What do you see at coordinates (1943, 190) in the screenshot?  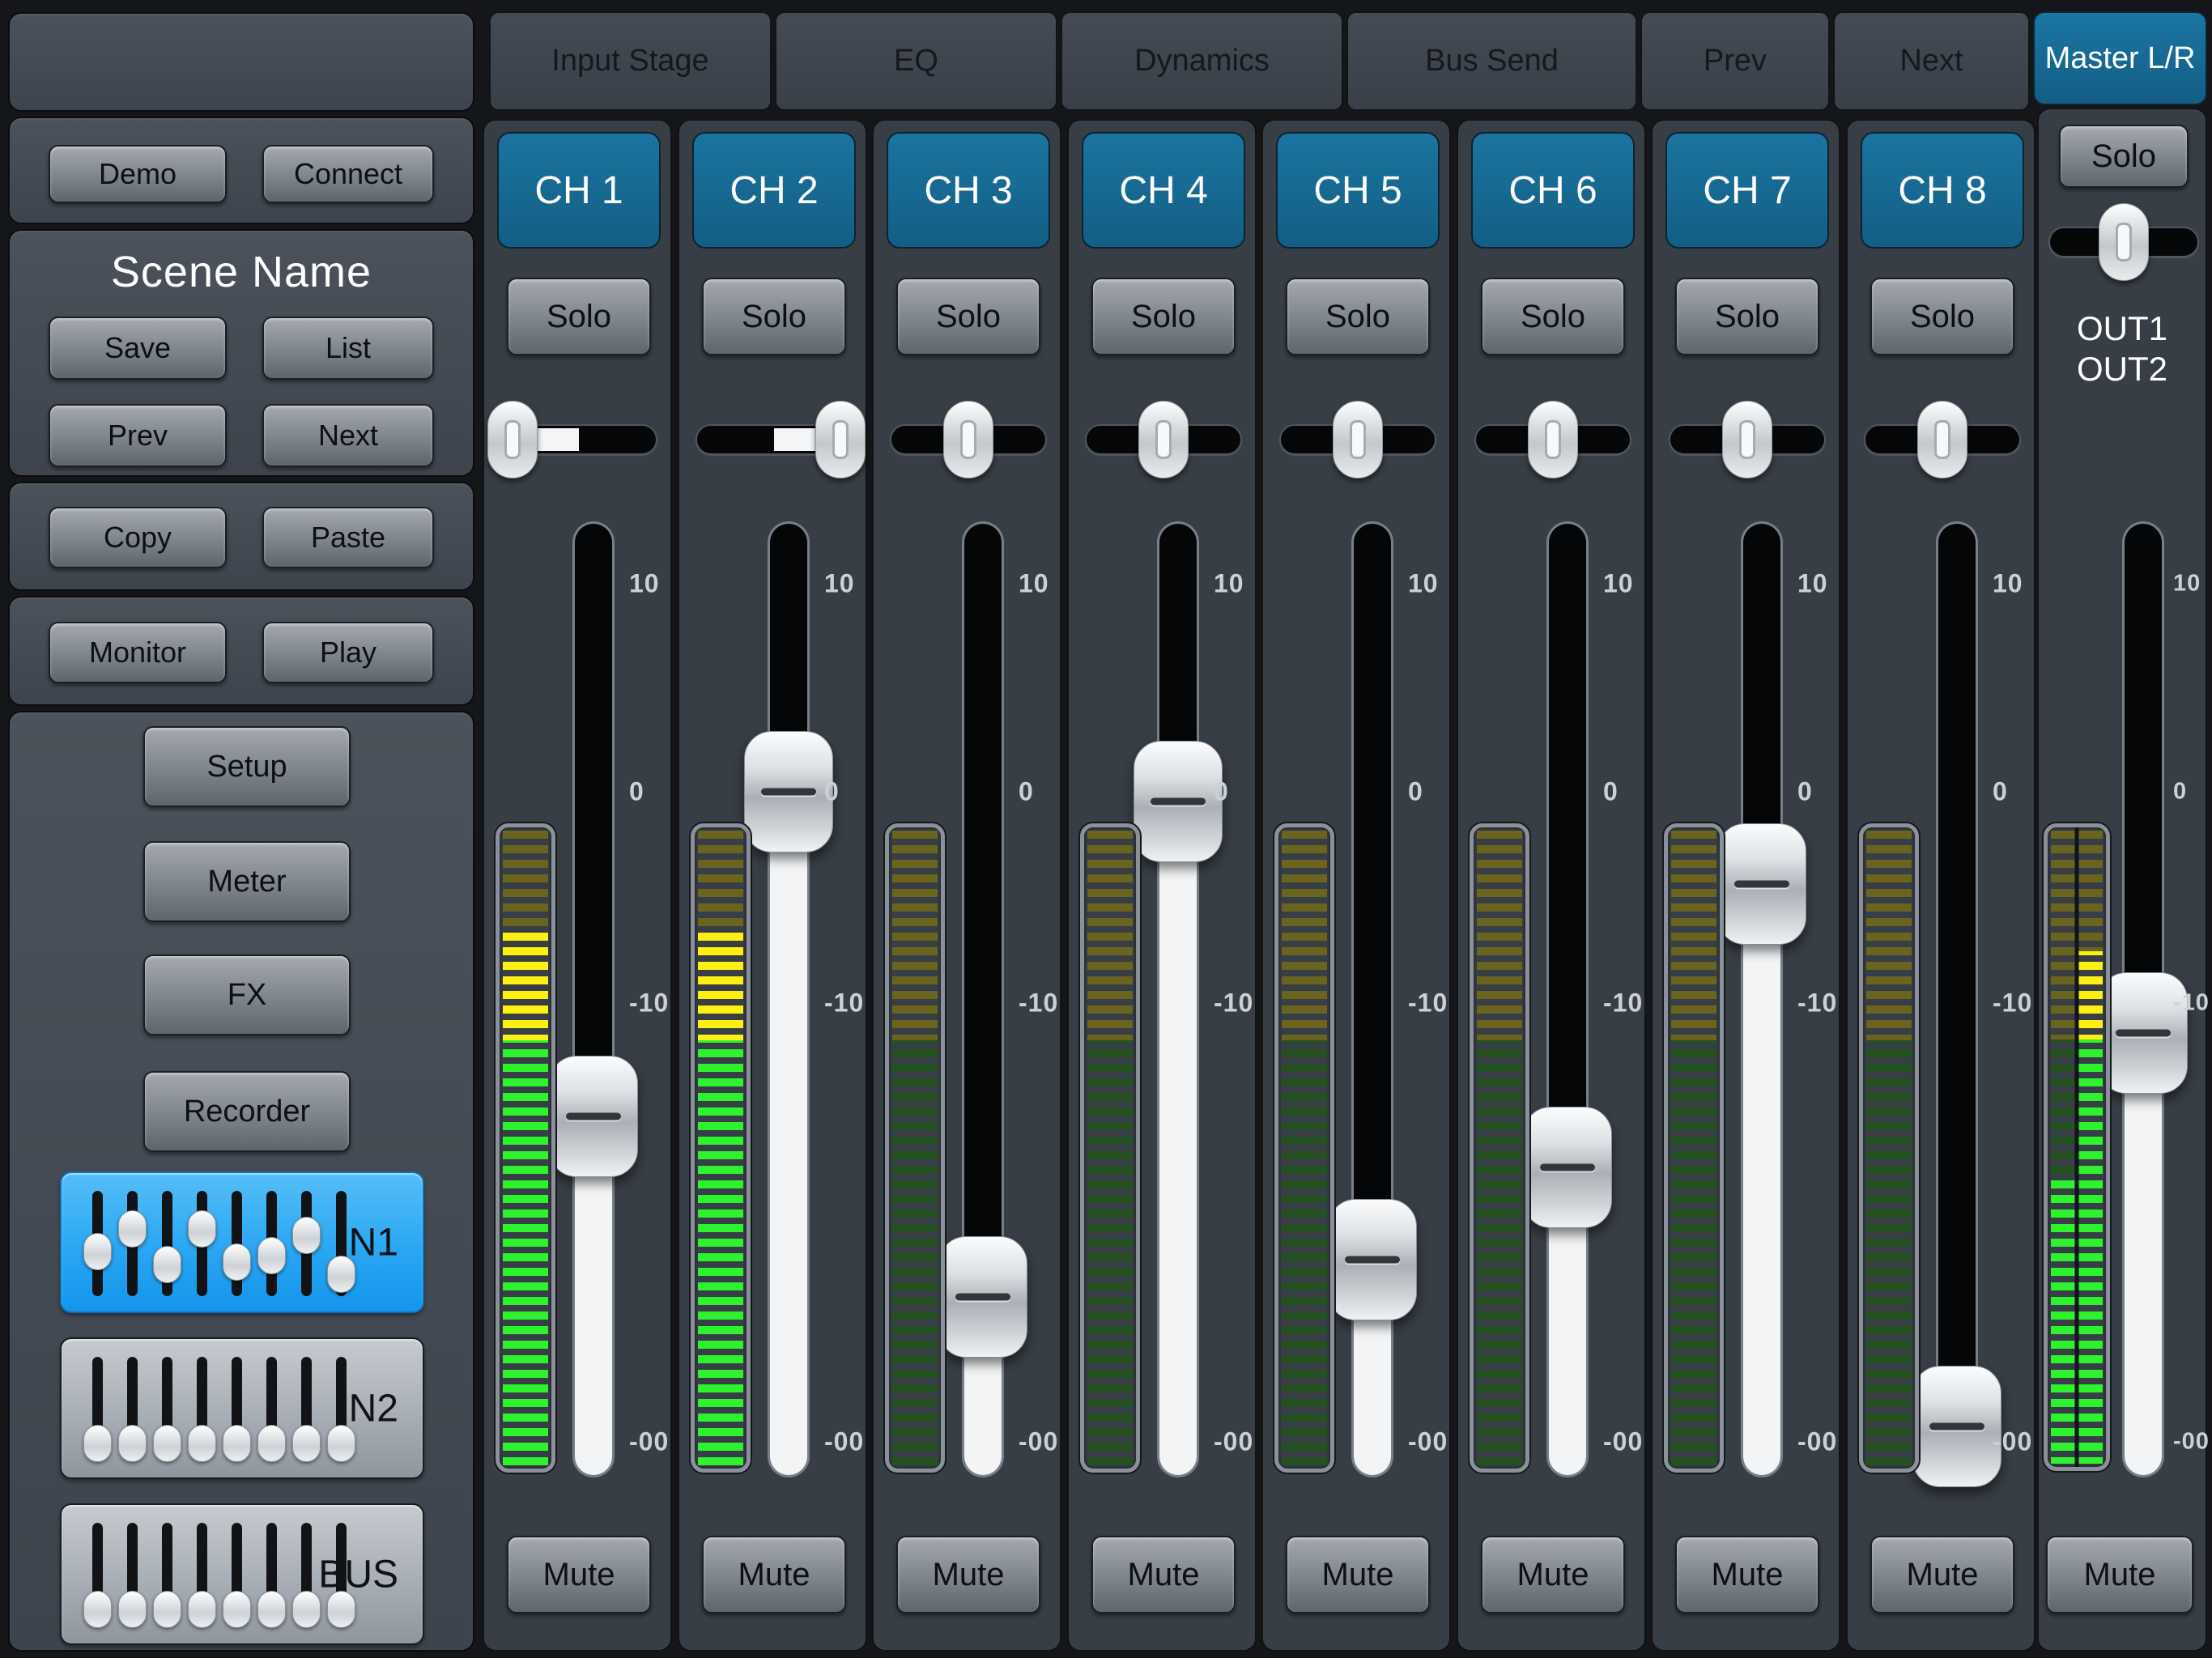 I see `channel-name-button: CH 8` at bounding box center [1943, 190].